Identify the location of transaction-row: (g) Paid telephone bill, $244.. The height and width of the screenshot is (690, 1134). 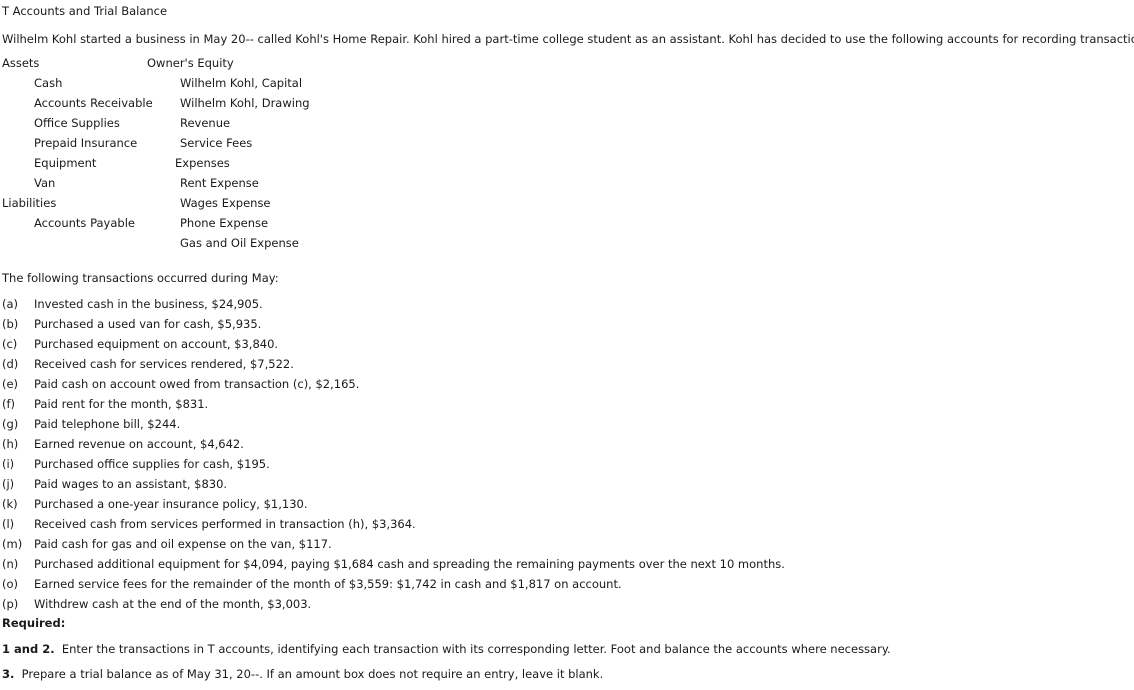
(565, 424).